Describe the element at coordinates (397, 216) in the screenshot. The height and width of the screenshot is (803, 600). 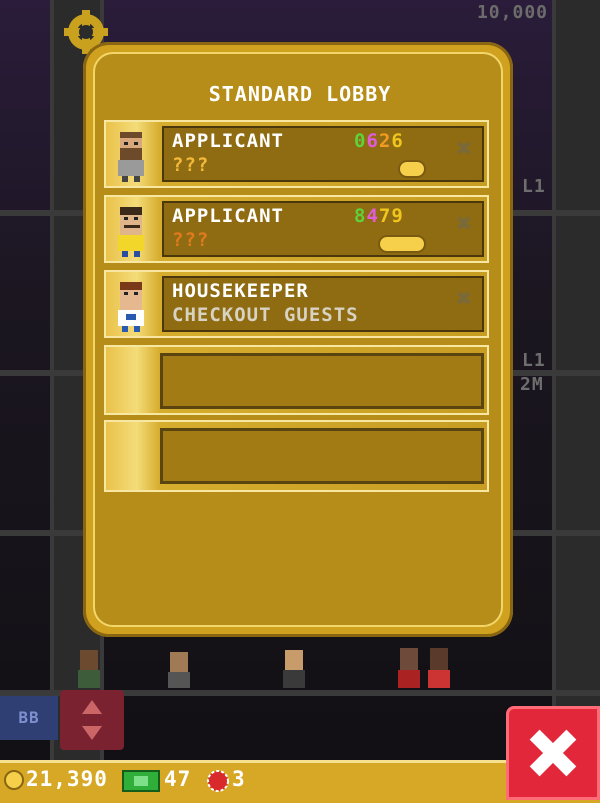
I see `skill-digit: 9` at that location.